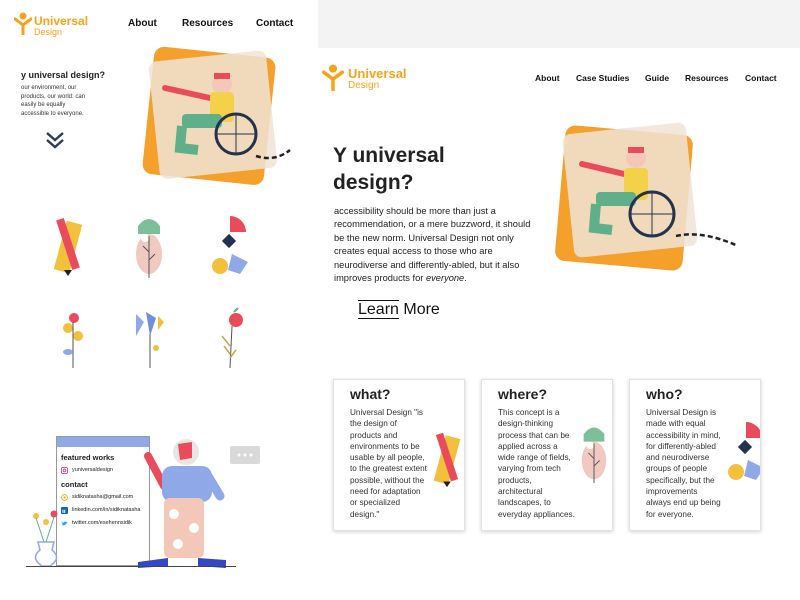 This screenshot has width=800, height=600. I want to click on card-line: specifically, but the, so click(680, 480).